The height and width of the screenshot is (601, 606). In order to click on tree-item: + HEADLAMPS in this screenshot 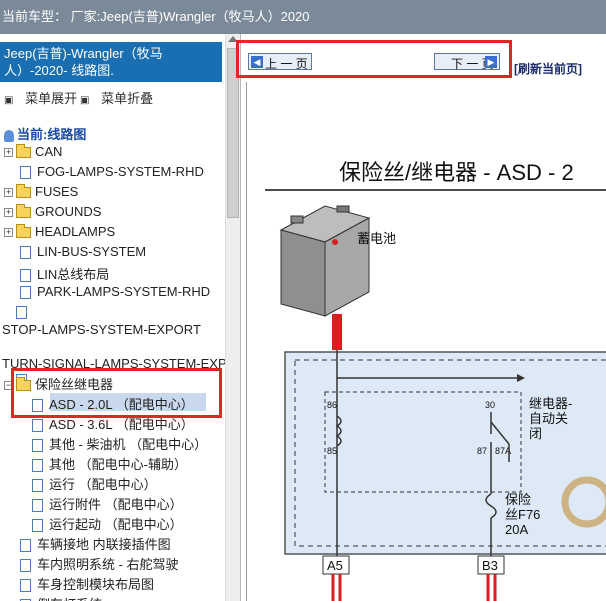, I will do `click(59, 231)`.